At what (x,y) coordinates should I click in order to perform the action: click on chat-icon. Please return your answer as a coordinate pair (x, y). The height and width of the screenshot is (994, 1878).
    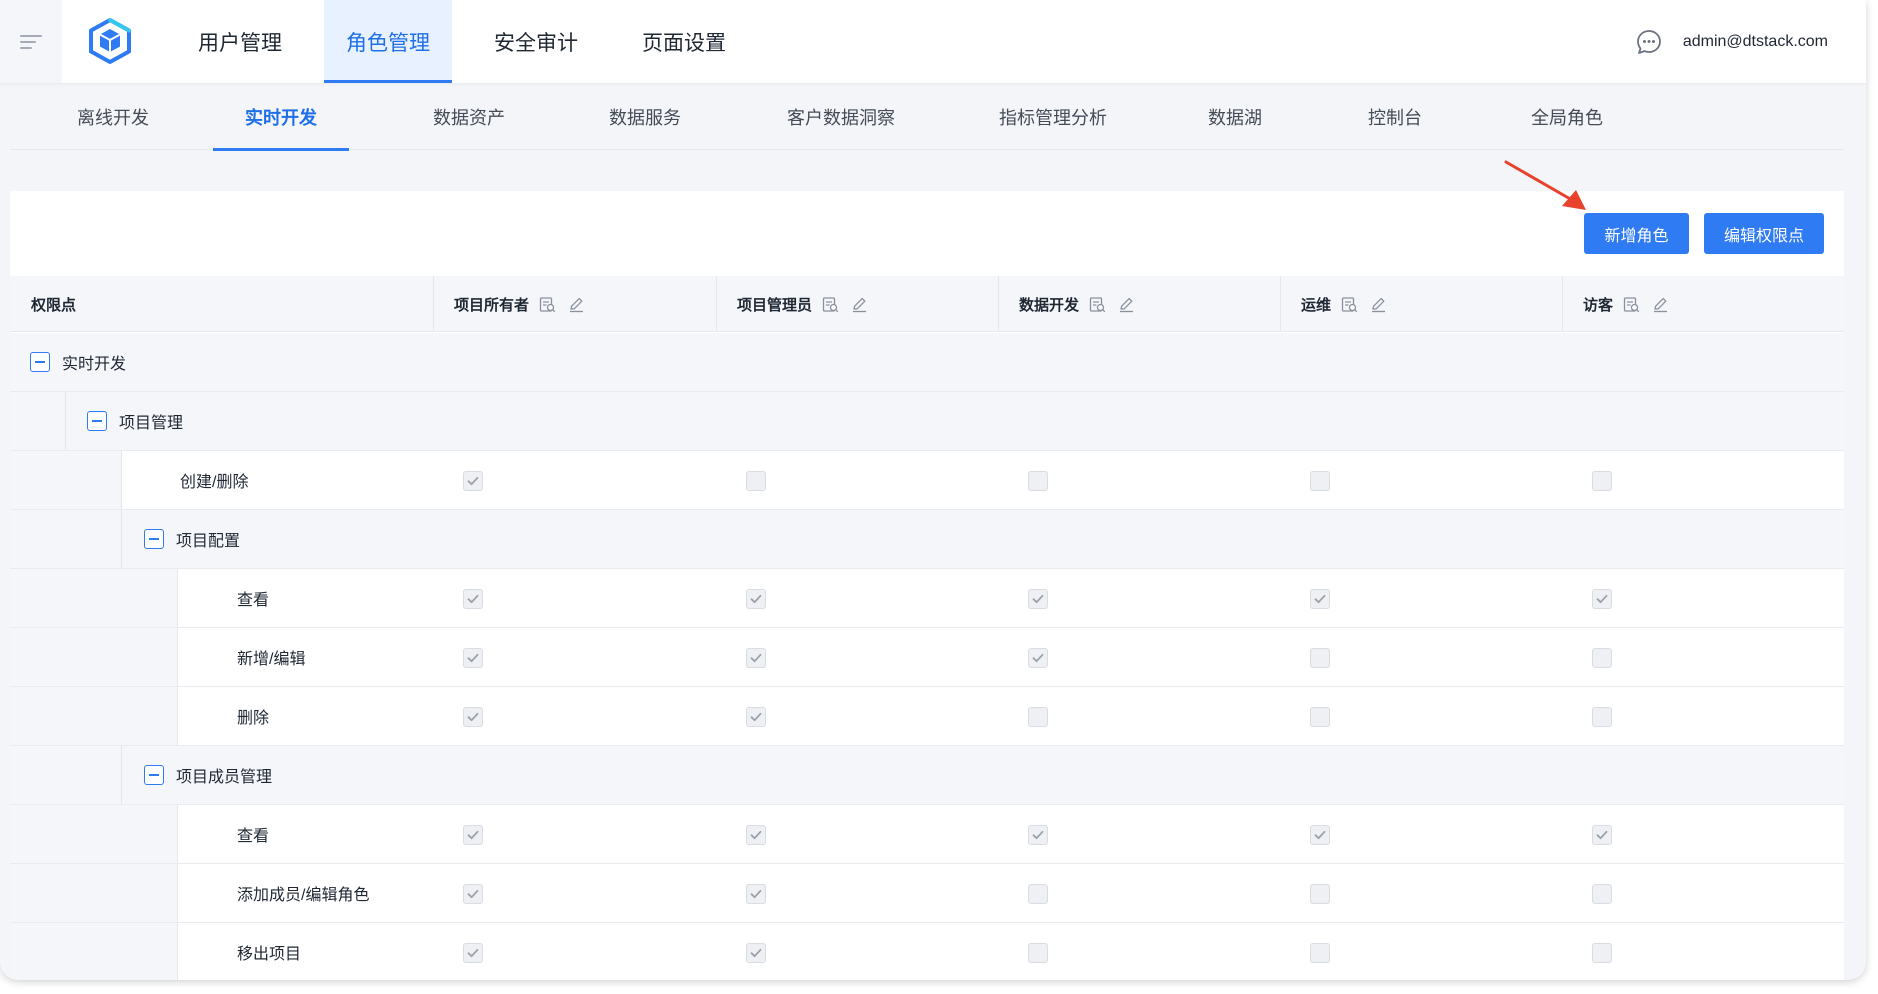
    Looking at the image, I should click on (1649, 42).